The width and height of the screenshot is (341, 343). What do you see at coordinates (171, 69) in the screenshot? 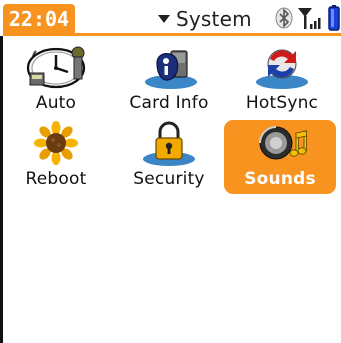
I see `card-info-icon` at bounding box center [171, 69].